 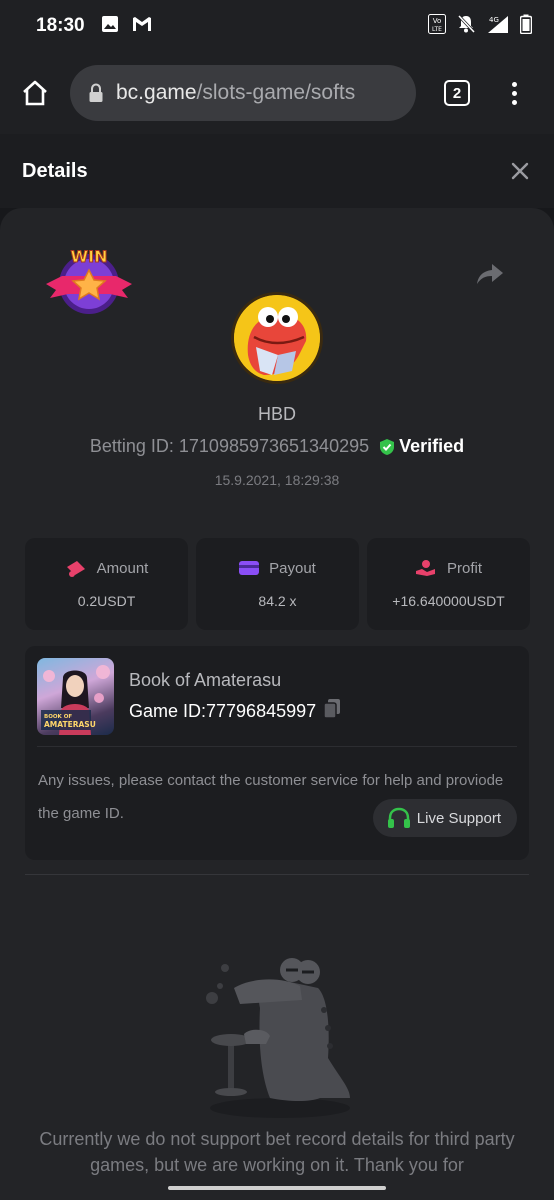 What do you see at coordinates (277, 480) in the screenshot?
I see `bet-timestamp: 15.9.2021, 18:29:38` at bounding box center [277, 480].